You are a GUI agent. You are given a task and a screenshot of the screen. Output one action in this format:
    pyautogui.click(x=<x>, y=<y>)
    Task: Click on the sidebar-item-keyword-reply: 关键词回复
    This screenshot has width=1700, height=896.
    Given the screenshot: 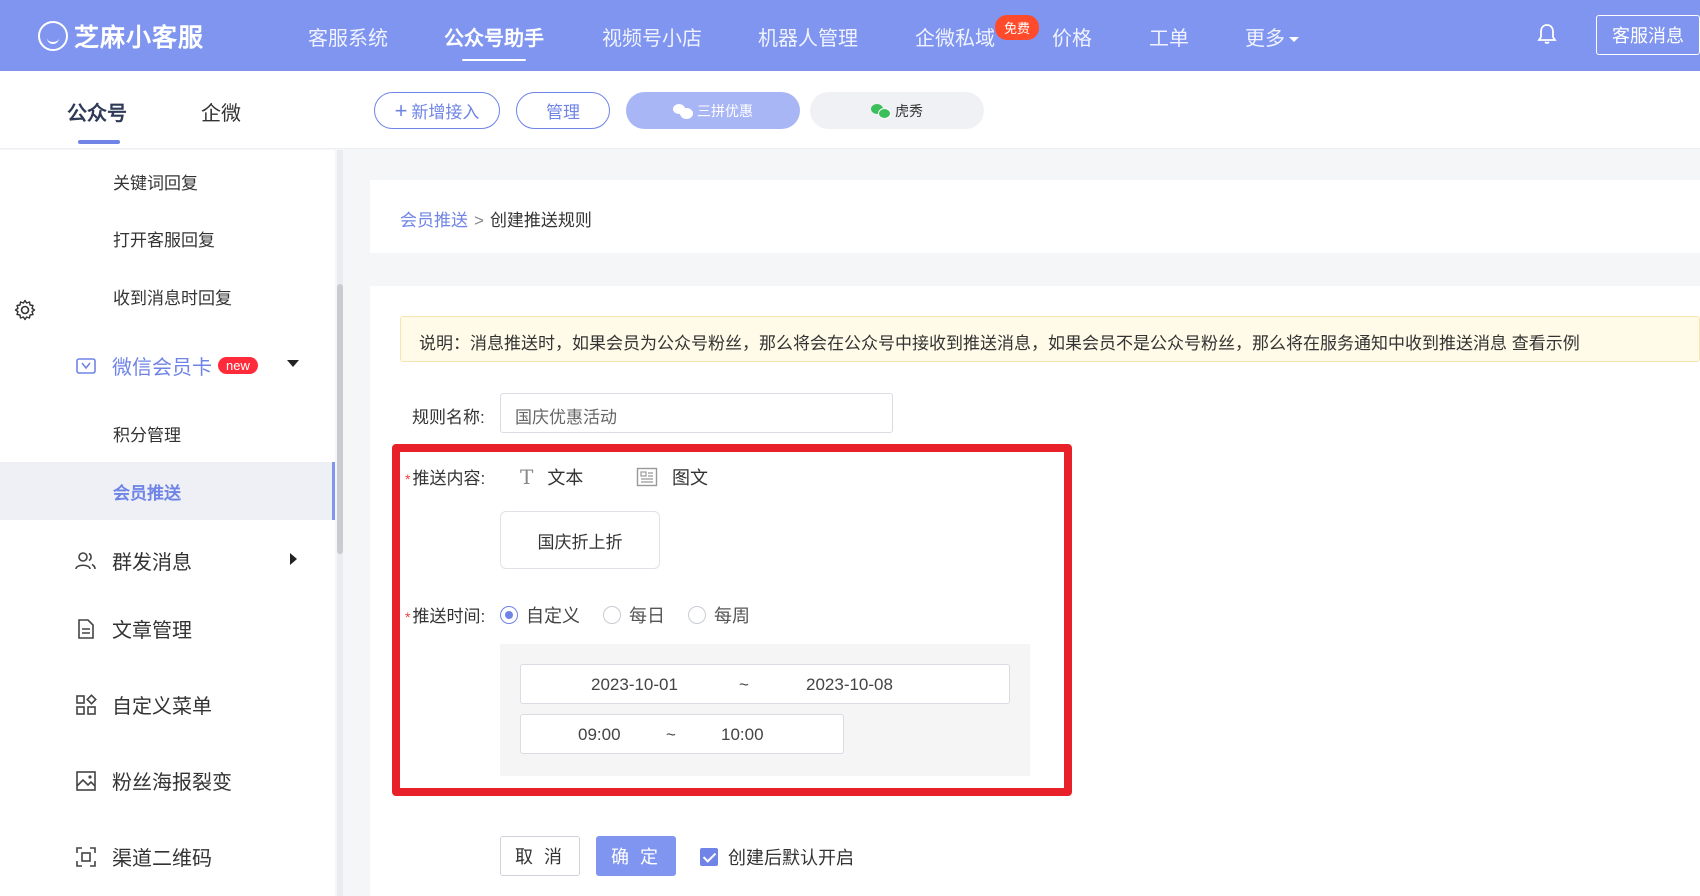 What is the action you would take?
    pyautogui.click(x=155, y=181)
    